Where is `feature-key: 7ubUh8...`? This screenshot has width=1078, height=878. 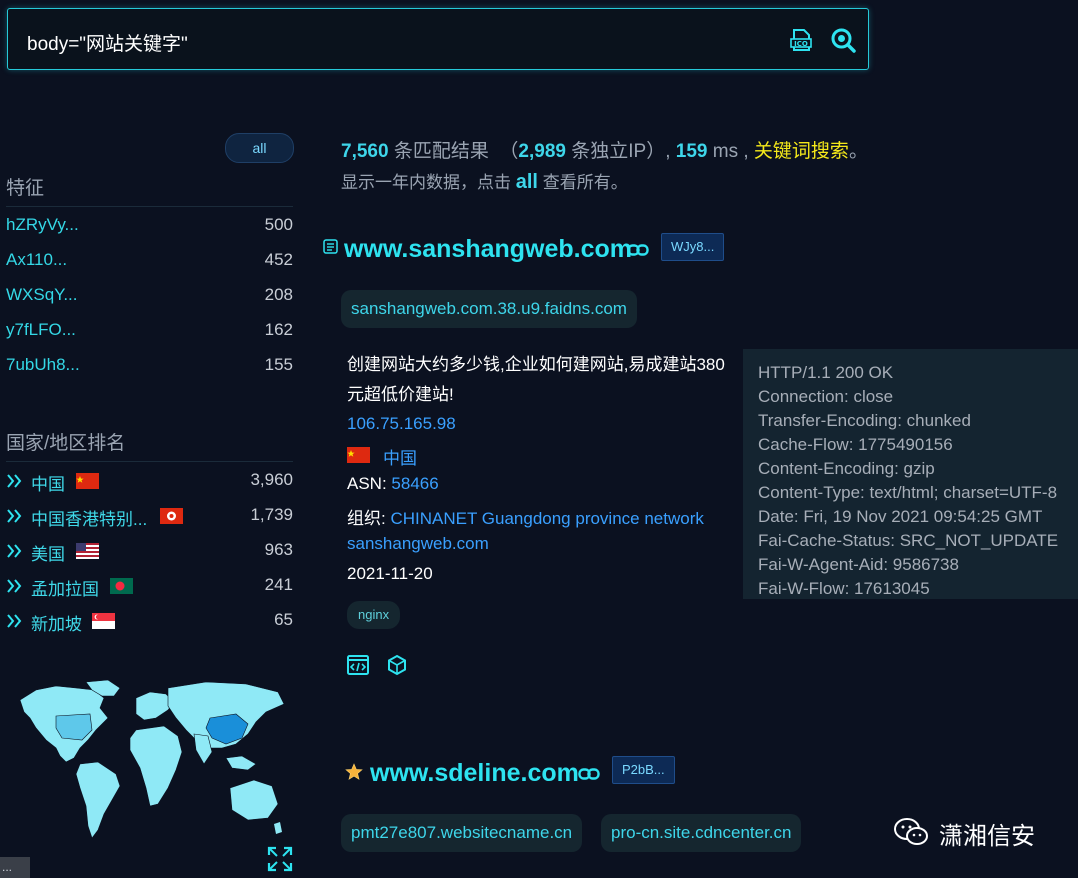 feature-key: 7ubUh8... is located at coordinates (43, 365).